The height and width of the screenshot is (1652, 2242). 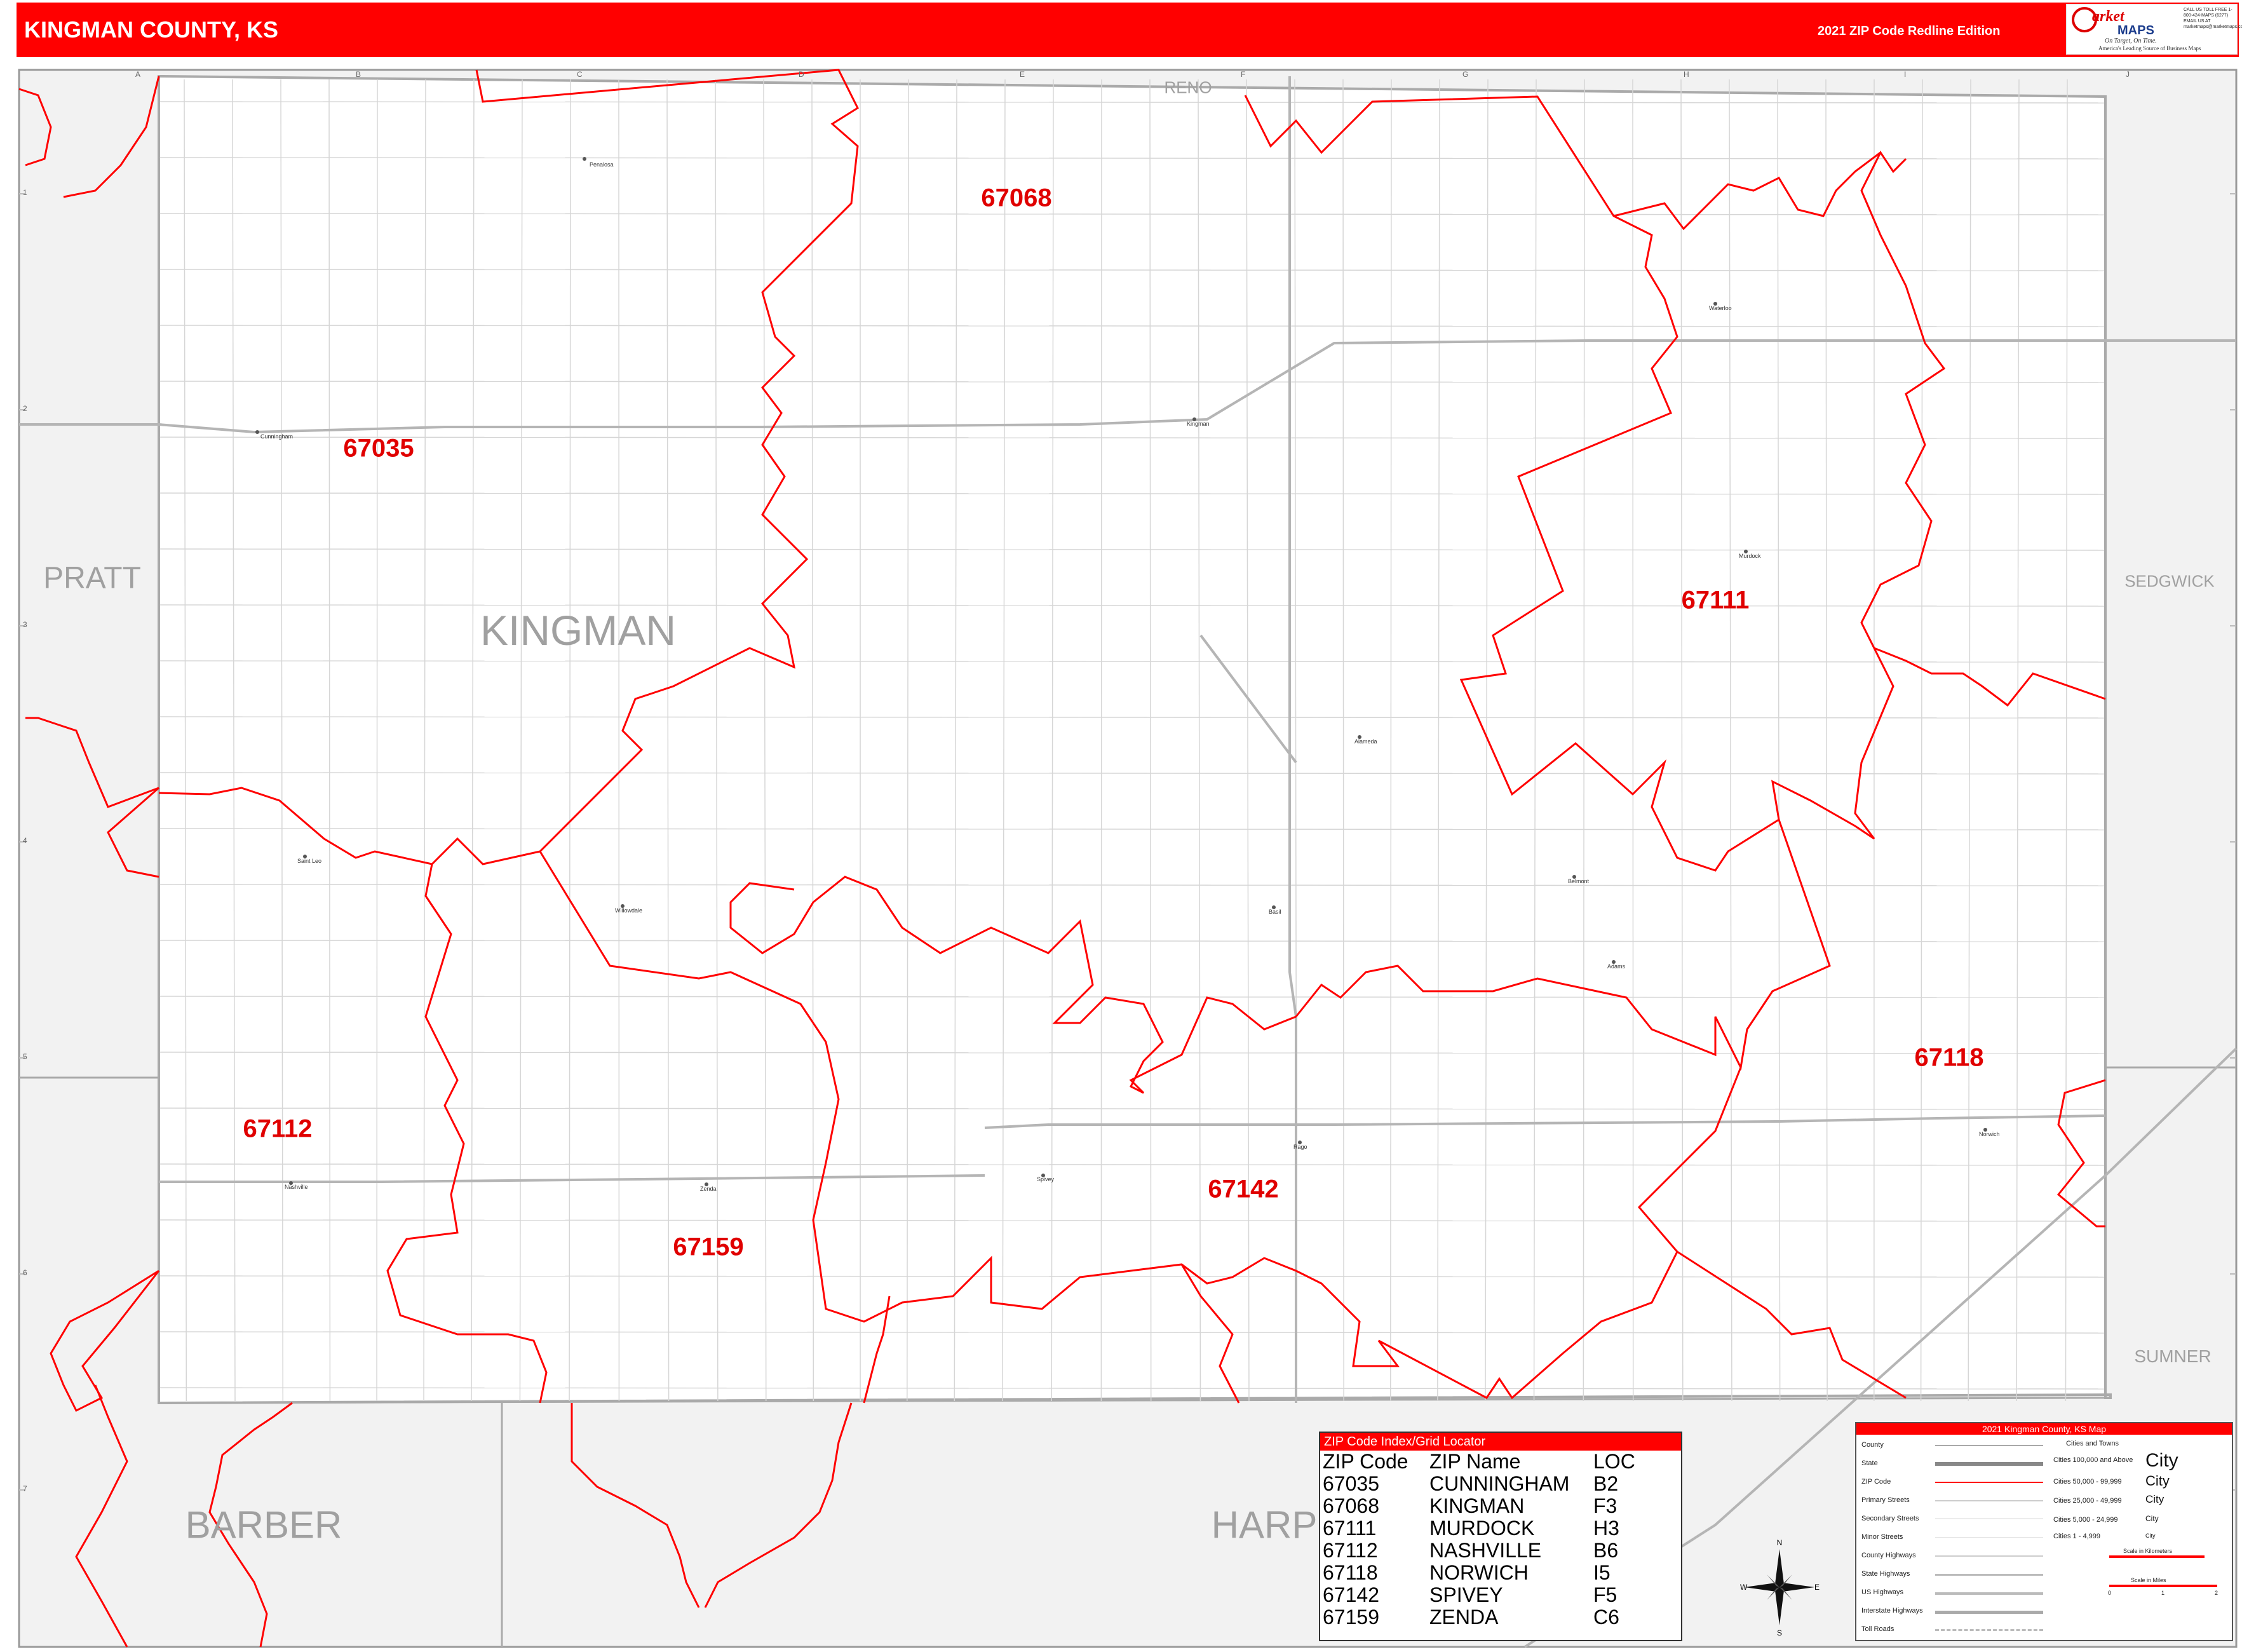 What do you see at coordinates (1482, 1529) in the screenshot?
I see `name-cell: MURDOCK` at bounding box center [1482, 1529].